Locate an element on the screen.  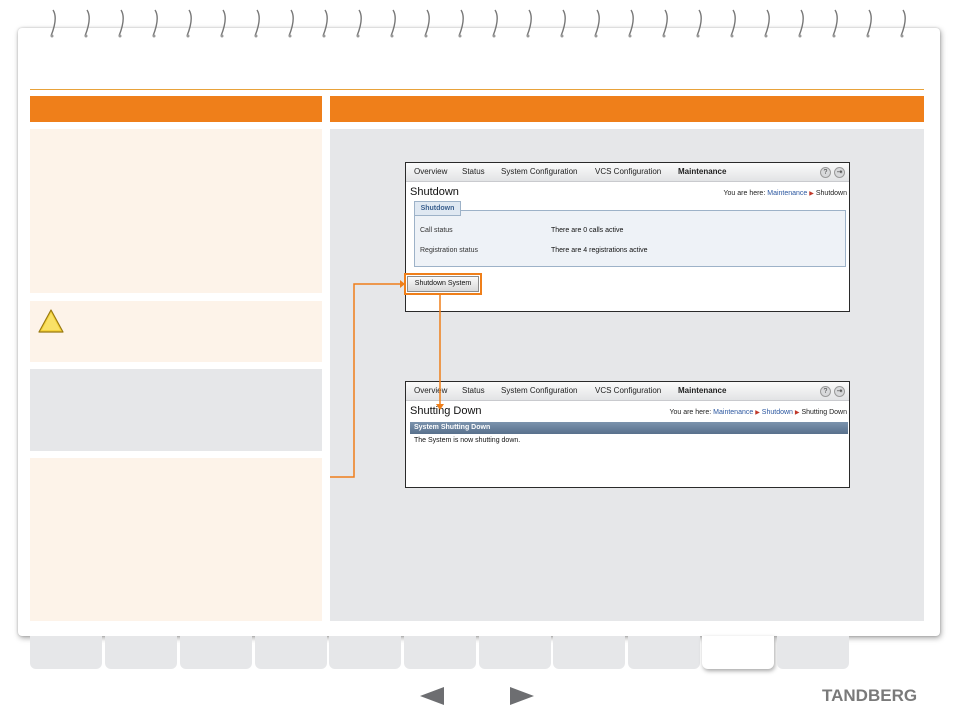
next-page-arrow-icon is located at coordinates (522, 696).